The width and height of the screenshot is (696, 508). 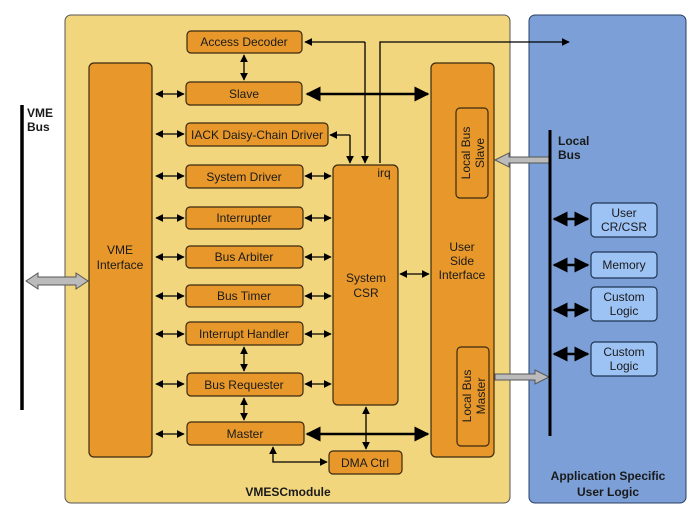 I want to click on access-decoder-label: Access Decoder, so click(x=243, y=42).